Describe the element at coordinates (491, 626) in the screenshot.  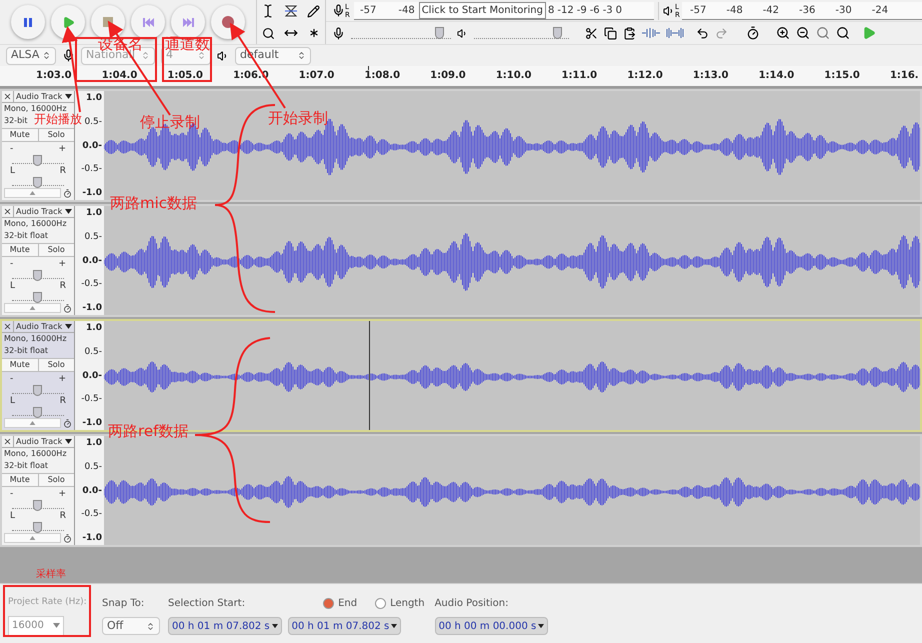
I see `time-field: 00 h 00 m 00.000 s` at that location.